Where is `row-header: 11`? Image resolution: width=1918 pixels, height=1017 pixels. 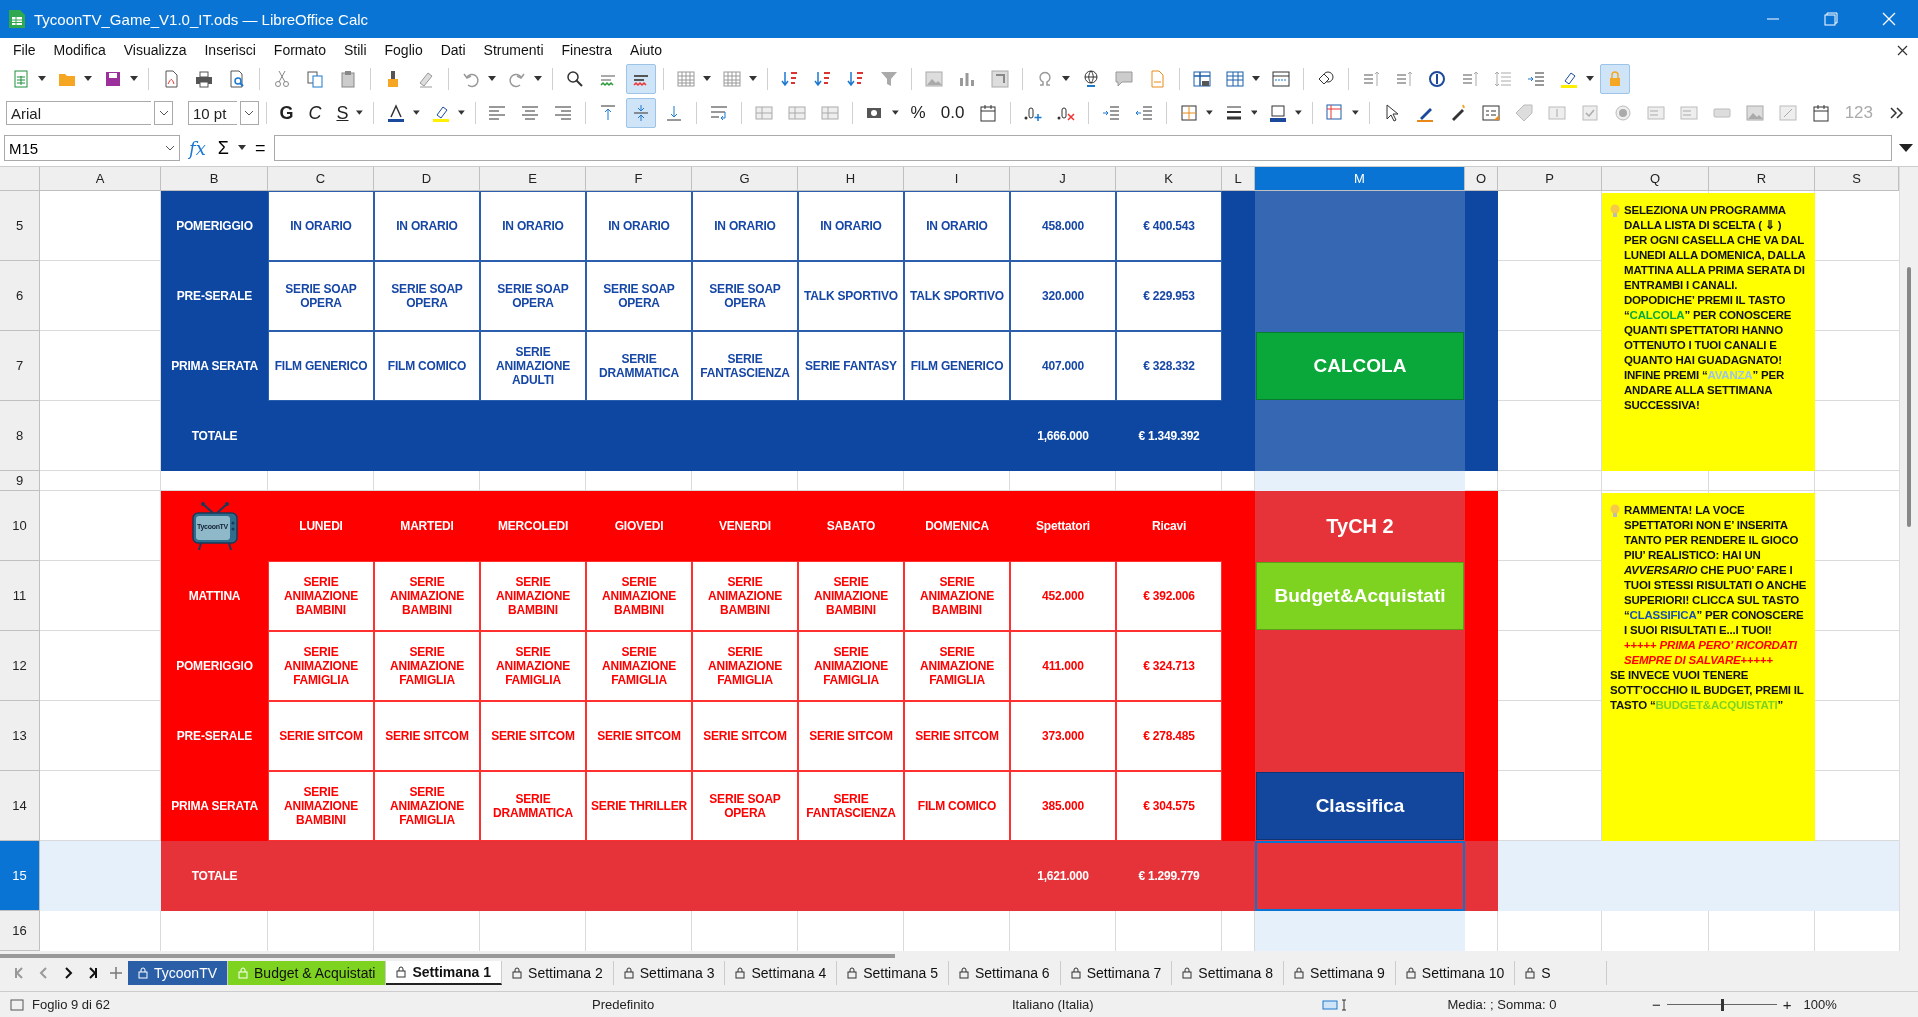
row-header: 11 is located at coordinates (20, 596).